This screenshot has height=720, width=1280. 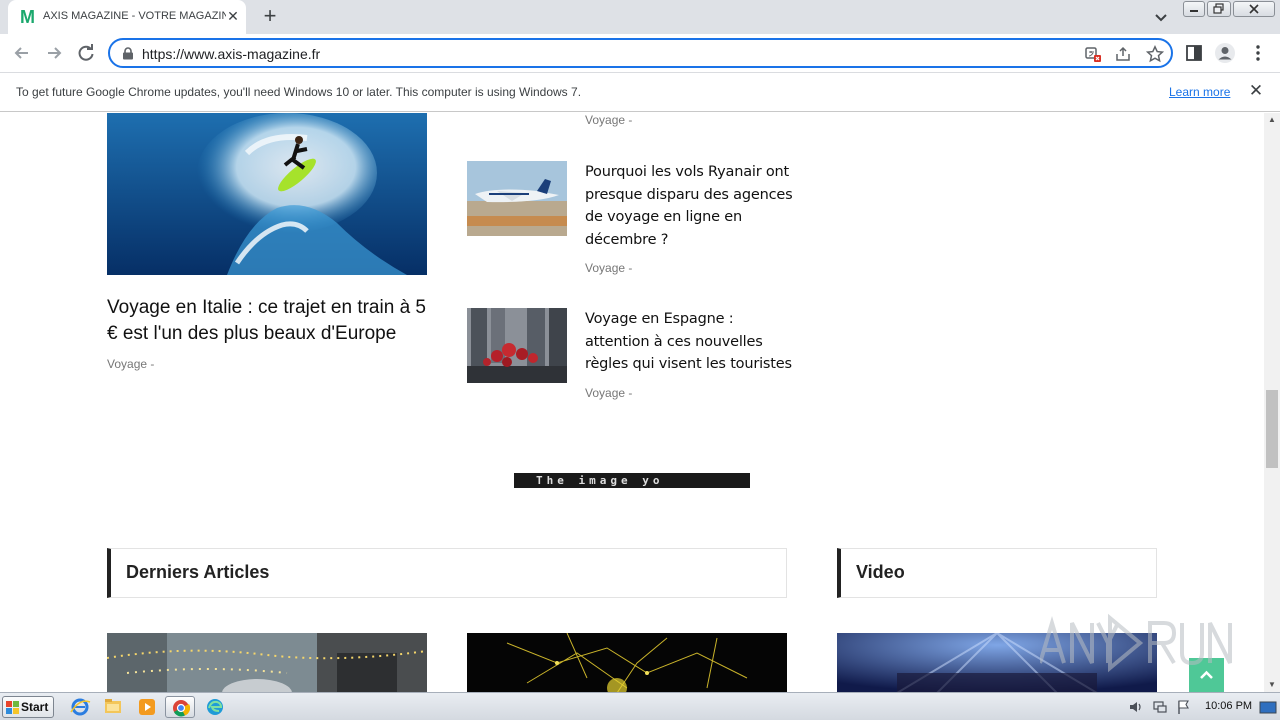 What do you see at coordinates (1194, 53) in the screenshot?
I see `side-panel-icon` at bounding box center [1194, 53].